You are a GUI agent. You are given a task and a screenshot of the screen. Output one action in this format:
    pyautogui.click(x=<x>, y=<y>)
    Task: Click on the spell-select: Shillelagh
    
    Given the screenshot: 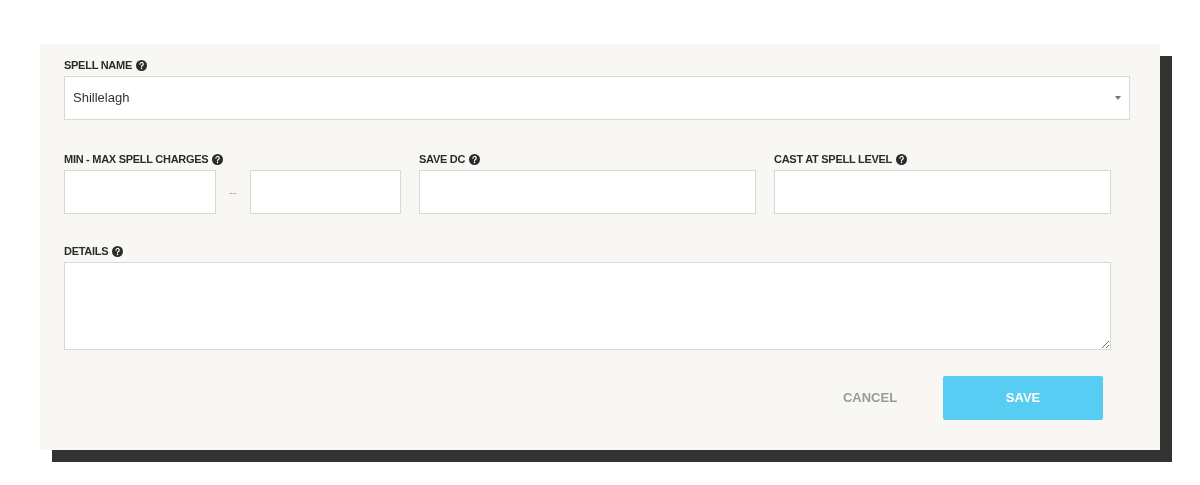 What is the action you would take?
    pyautogui.click(x=597, y=98)
    